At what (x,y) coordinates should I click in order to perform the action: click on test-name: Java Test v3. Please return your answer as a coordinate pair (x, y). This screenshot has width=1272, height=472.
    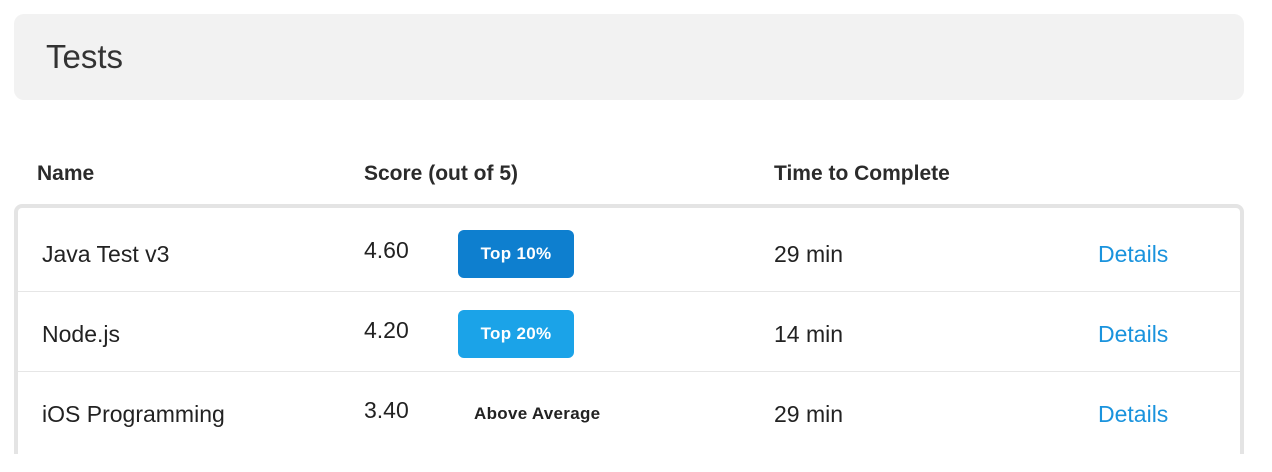
    Looking at the image, I should click on (106, 254).